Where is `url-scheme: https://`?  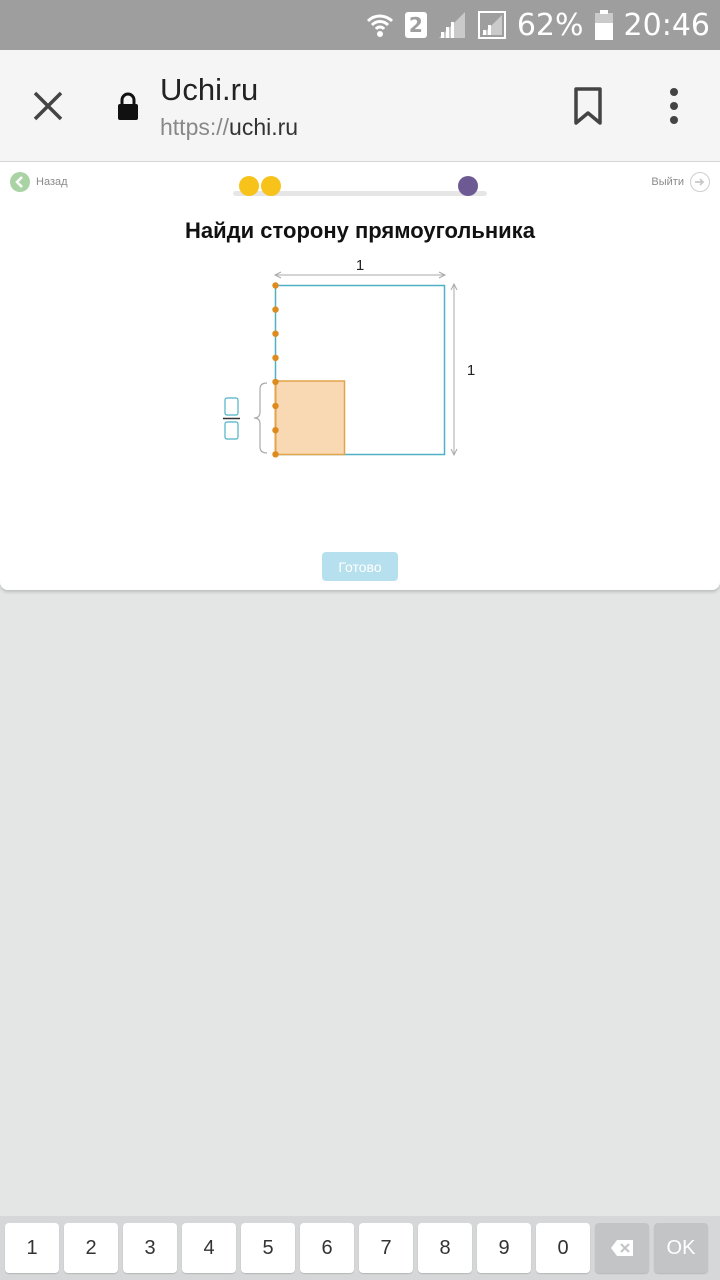
url-scheme: https:// is located at coordinates (195, 127).